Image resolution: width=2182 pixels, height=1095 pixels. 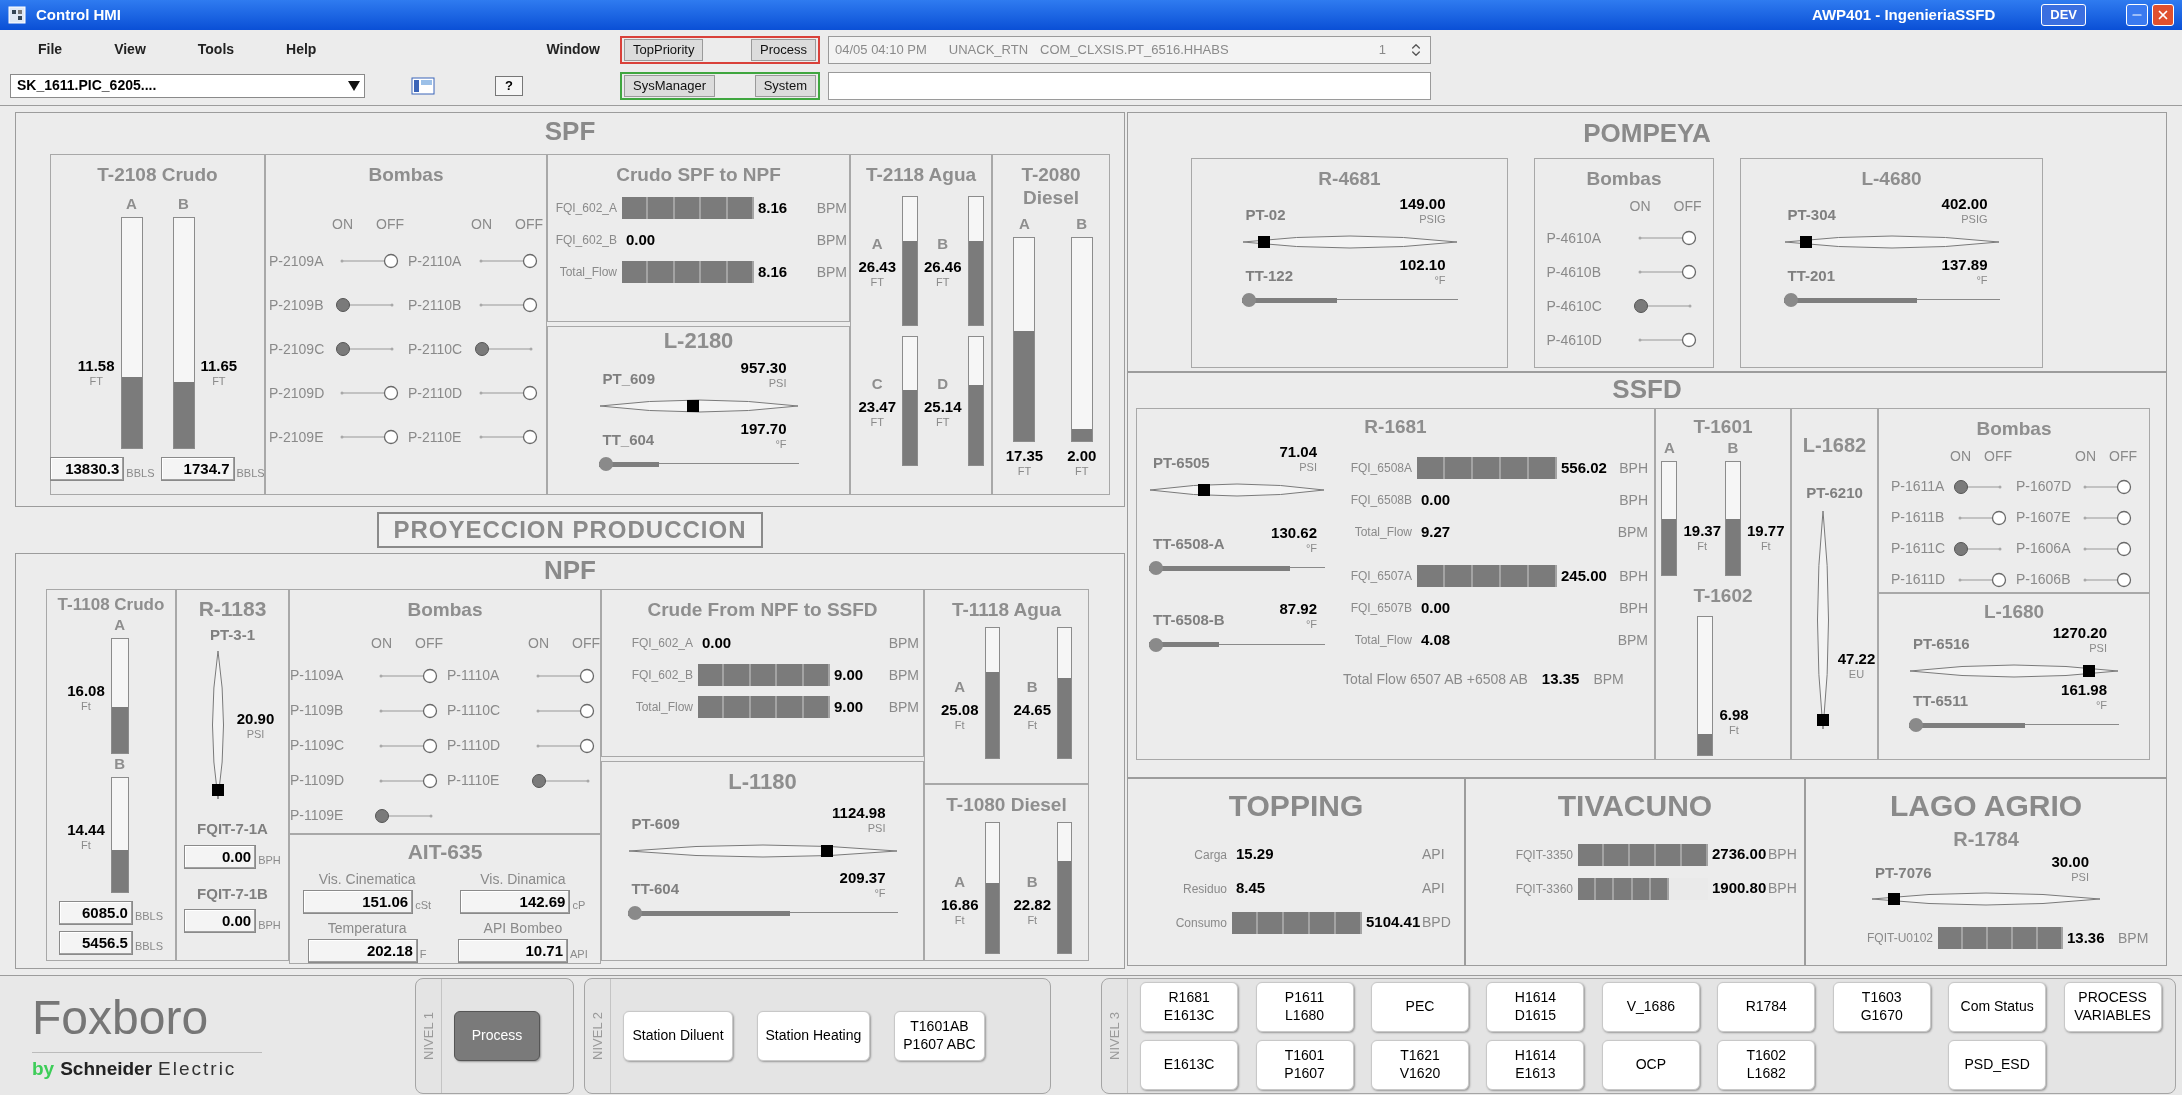 What do you see at coordinates (669, 85) in the screenshot?
I see `alarm-button: SysManager` at bounding box center [669, 85].